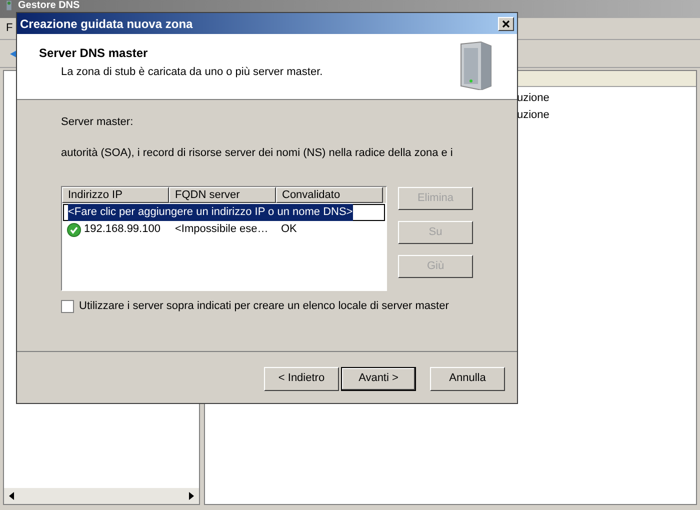 The height and width of the screenshot is (510, 700). Describe the element at coordinates (329, 195) in the screenshot. I see `column-header: Convalidato` at that location.